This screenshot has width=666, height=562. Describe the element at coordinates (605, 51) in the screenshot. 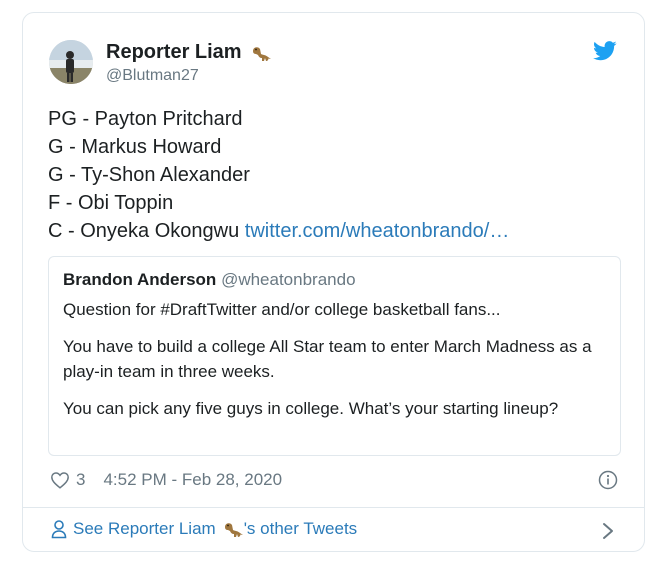

I see `twitter-bird-icon` at that location.